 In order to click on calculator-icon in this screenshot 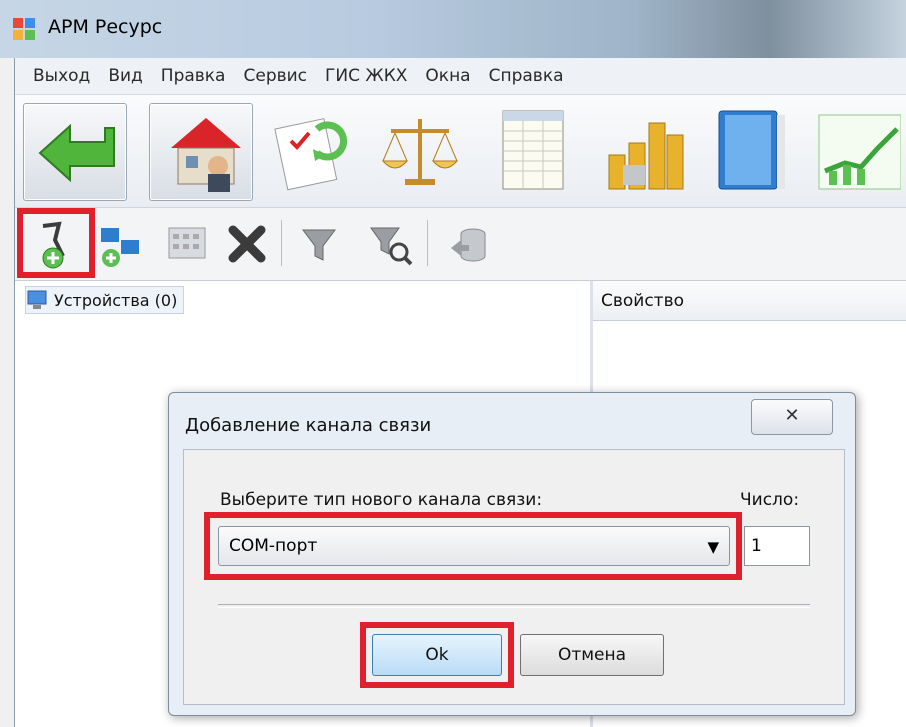, I will do `click(187, 244)`.